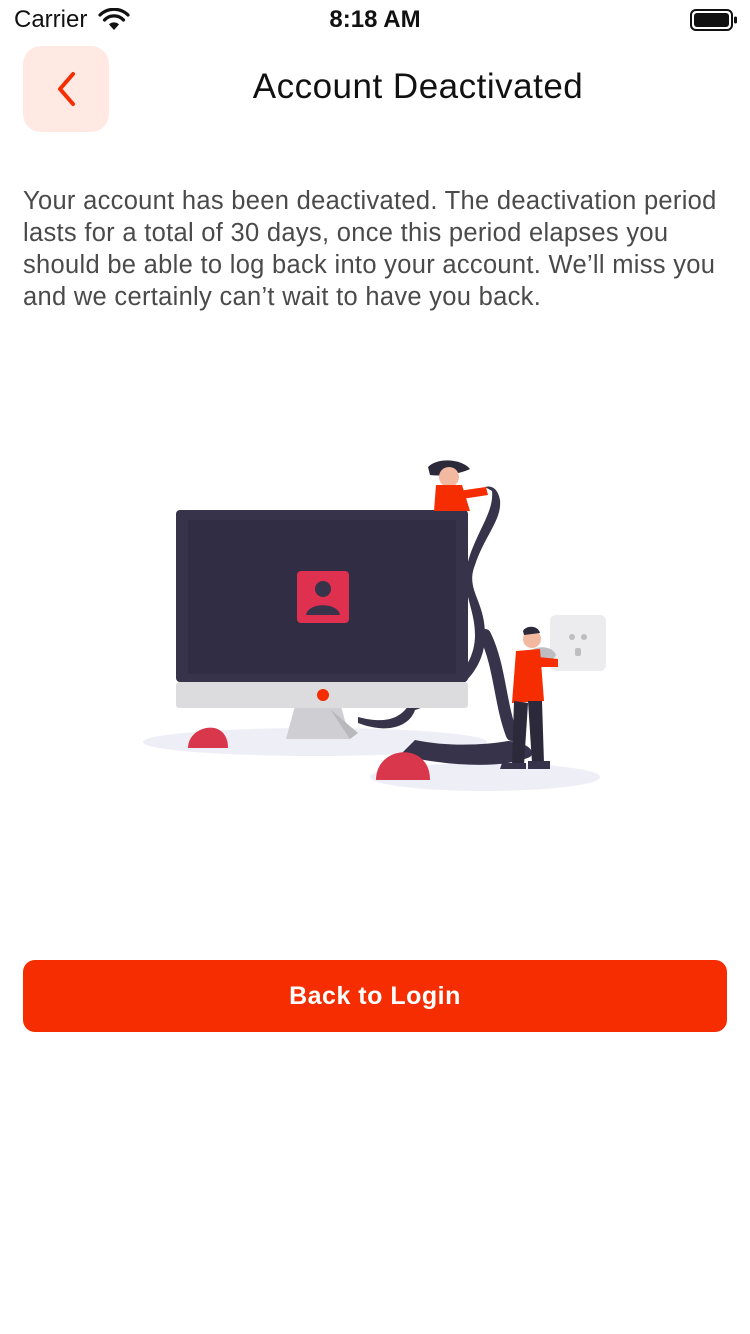 This screenshot has width=750, height=1334. Describe the element at coordinates (375, 996) in the screenshot. I see `back-to-login-button: Back to Login` at that location.